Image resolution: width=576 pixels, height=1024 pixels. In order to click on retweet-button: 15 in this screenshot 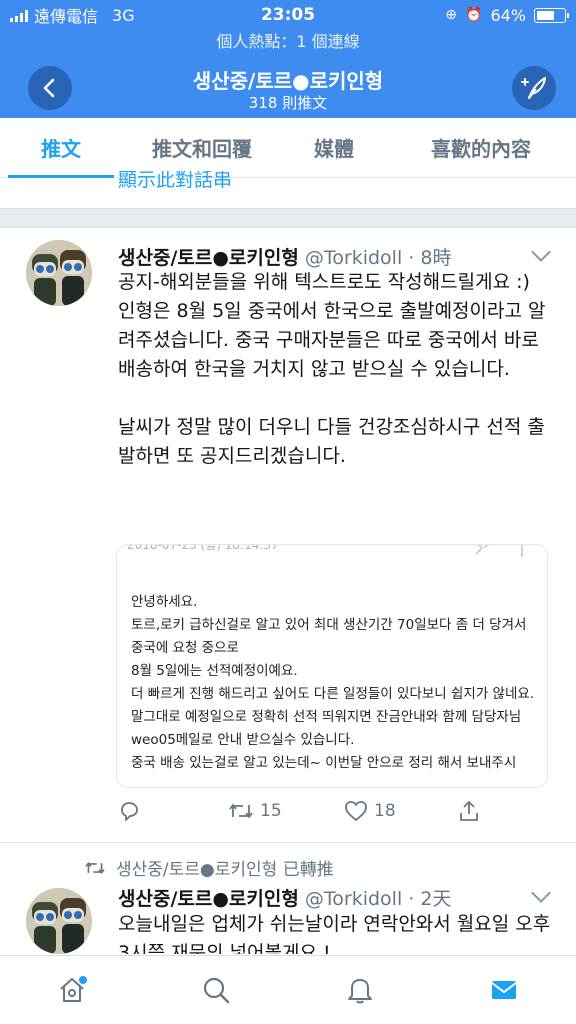, I will do `click(255, 811)`.